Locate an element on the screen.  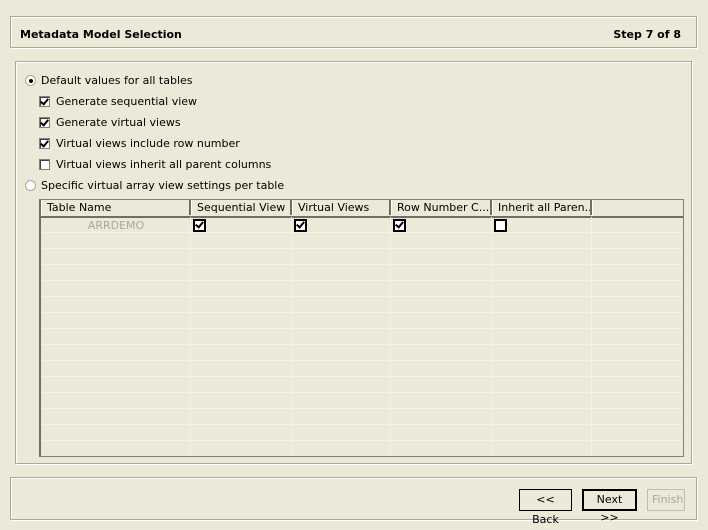
include-row-number-label: Virtual views include row number is located at coordinates (148, 143).